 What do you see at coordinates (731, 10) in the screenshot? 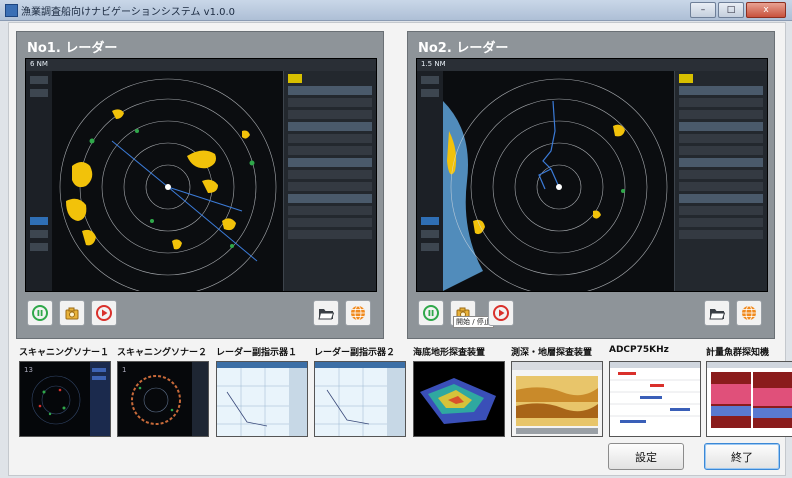
I see `maximize-button: □` at bounding box center [731, 10].